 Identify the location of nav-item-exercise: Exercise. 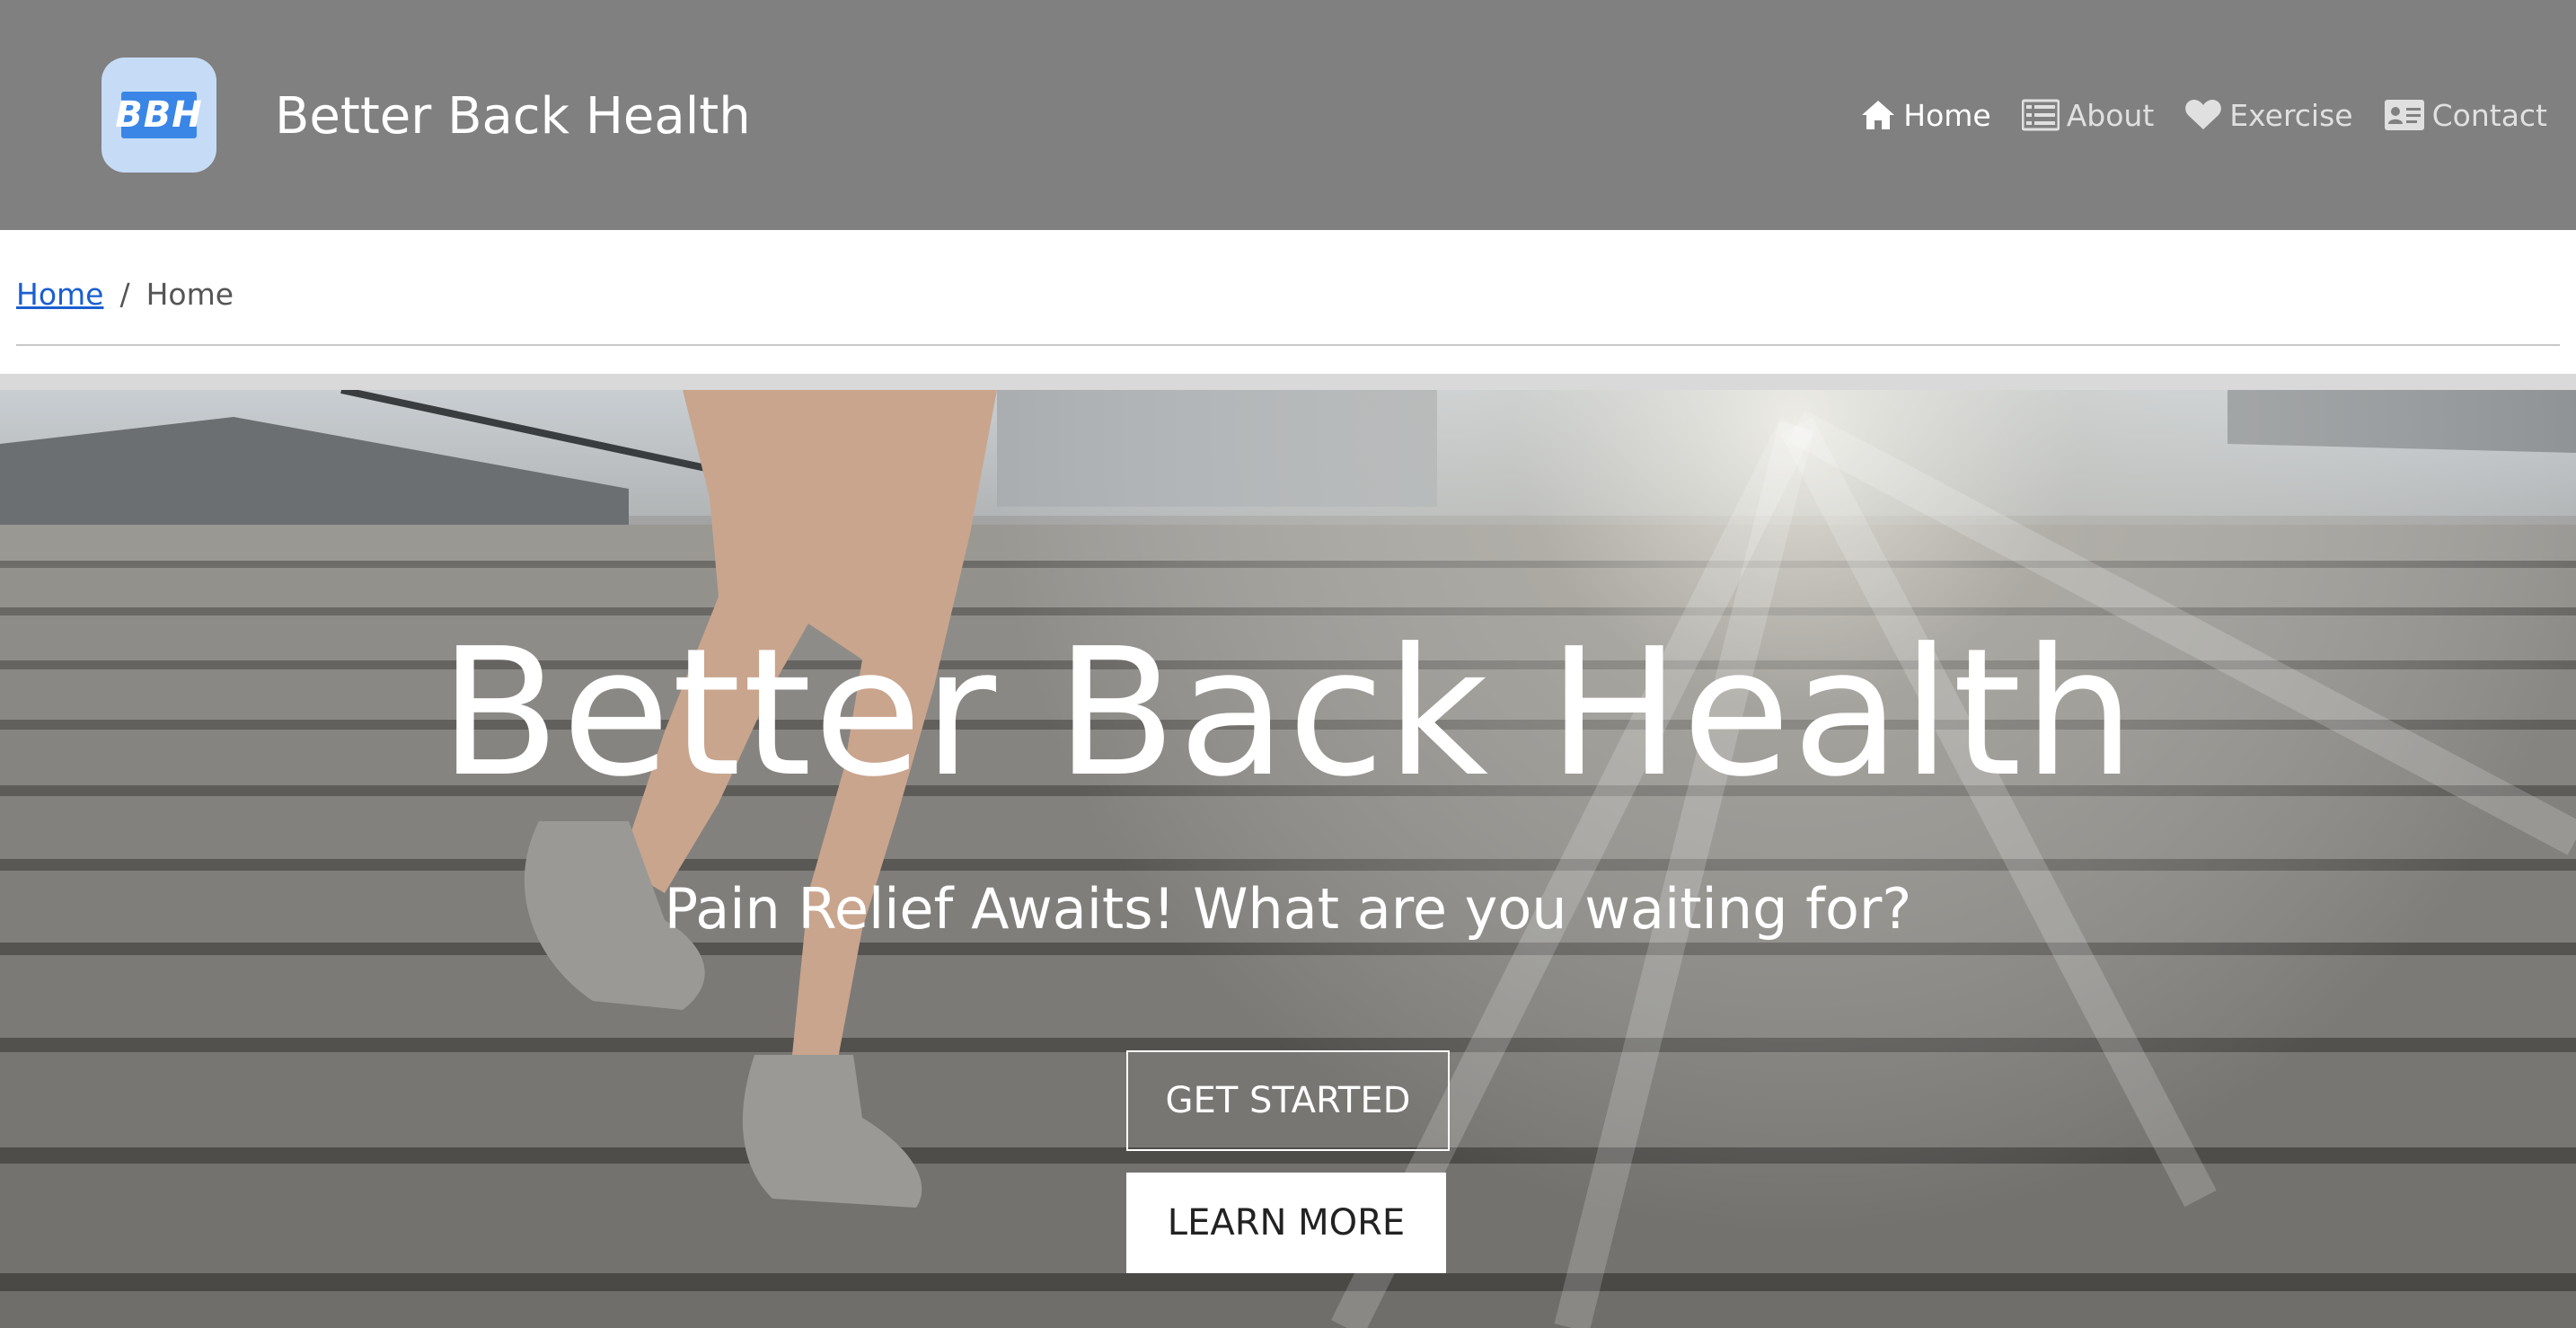
(2268, 115).